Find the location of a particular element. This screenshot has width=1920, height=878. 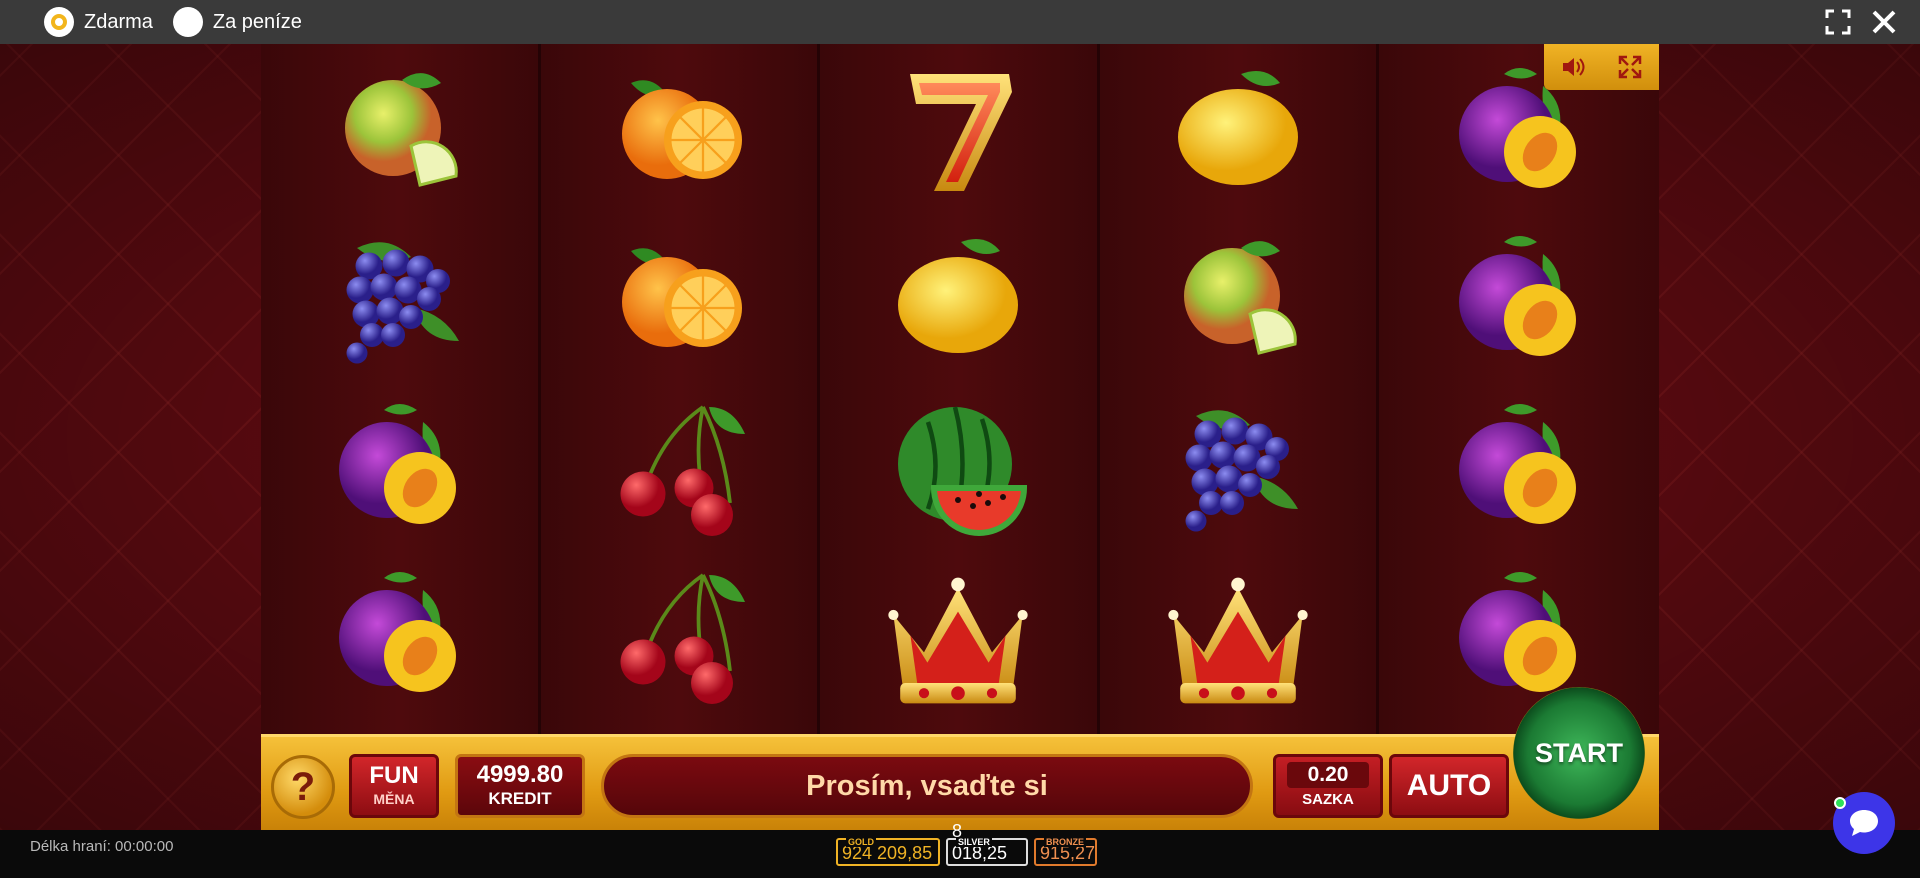

currency-value: FUN is located at coordinates (394, 775).